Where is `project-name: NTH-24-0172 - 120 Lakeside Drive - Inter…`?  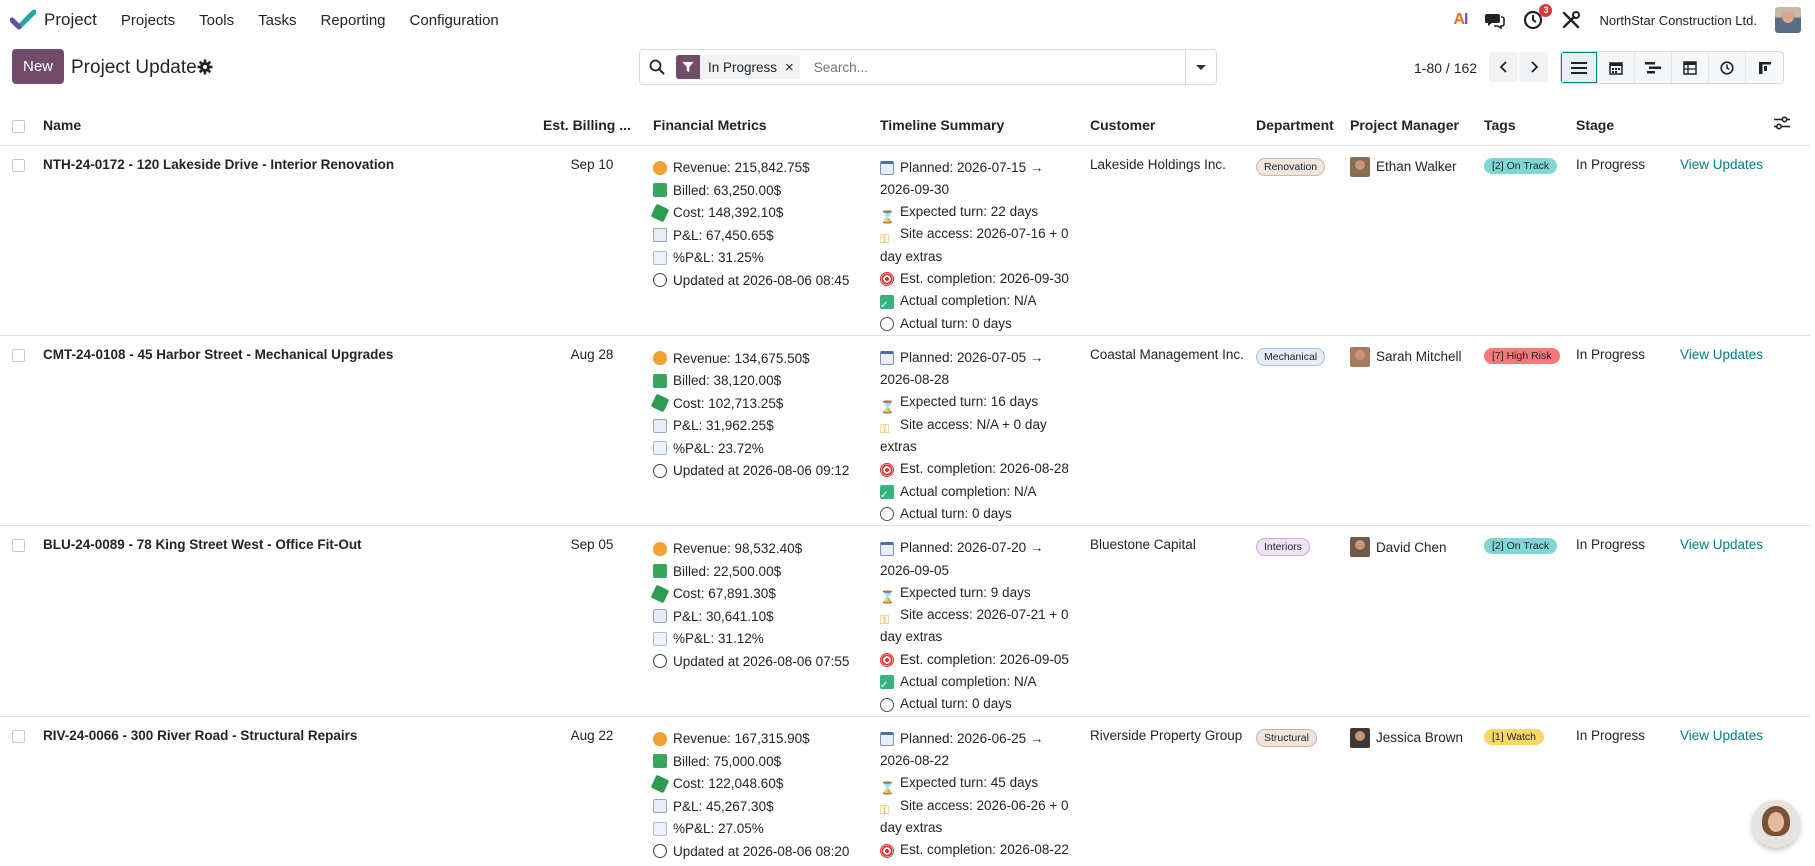
project-name: NTH-24-0172 - 120 Lakeside Drive - Inter… is located at coordinates (287, 240).